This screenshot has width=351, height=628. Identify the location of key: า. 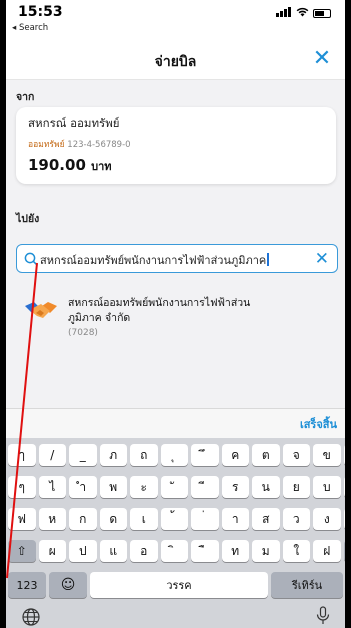
(235, 519).